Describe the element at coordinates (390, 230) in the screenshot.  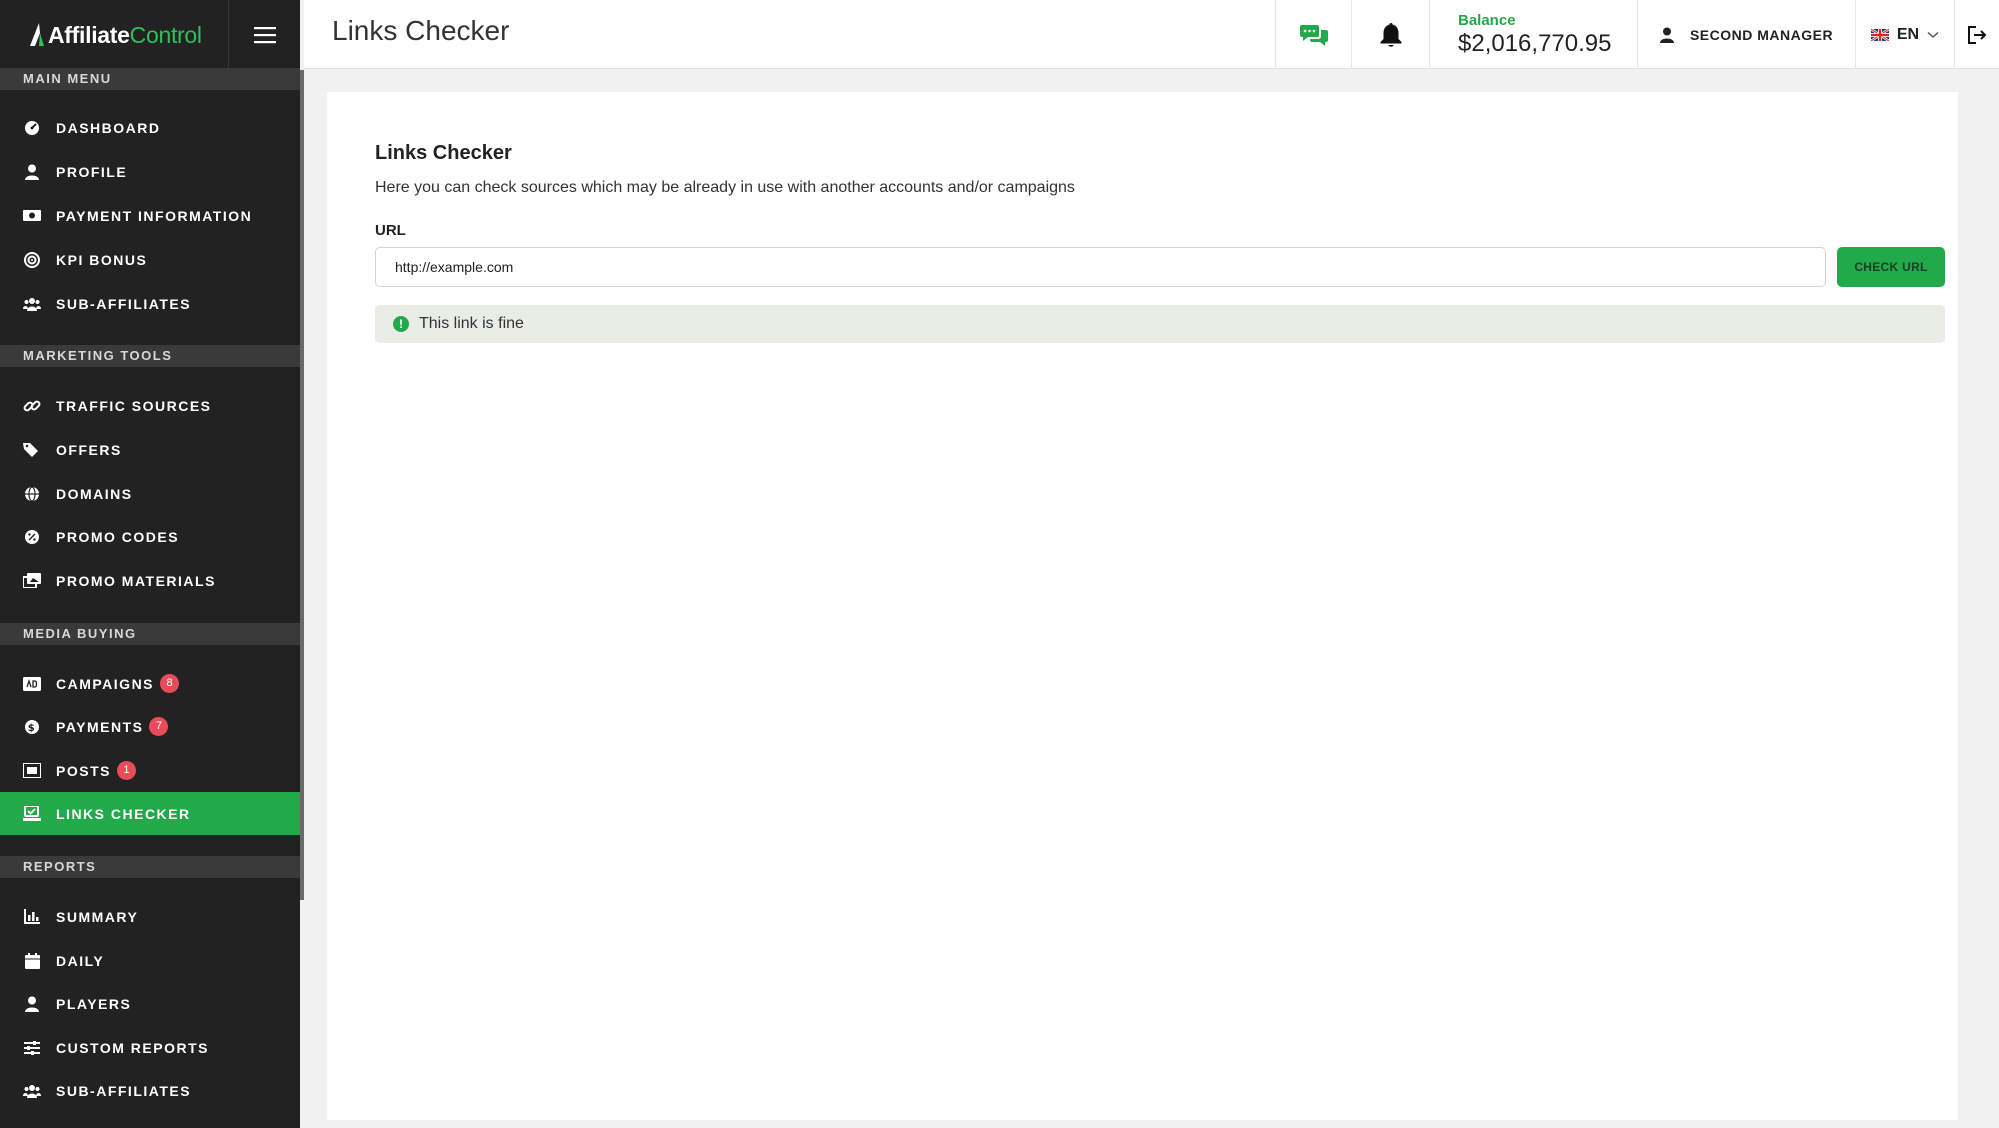
I see `url-label: URL` at that location.